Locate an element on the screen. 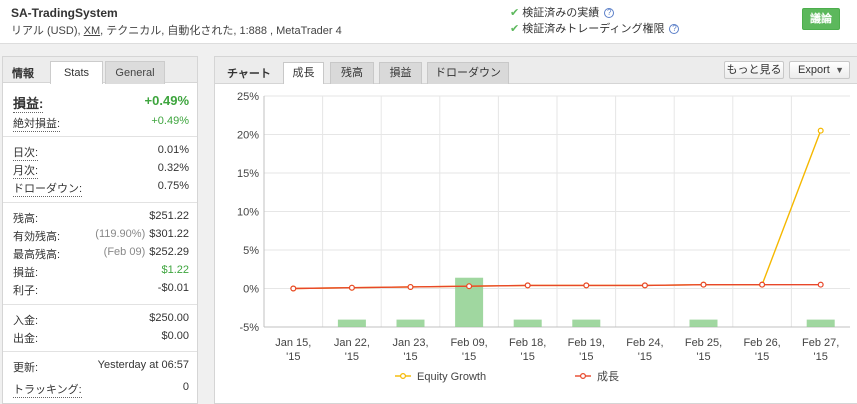  profit-value: $1.22 is located at coordinates (175, 270).